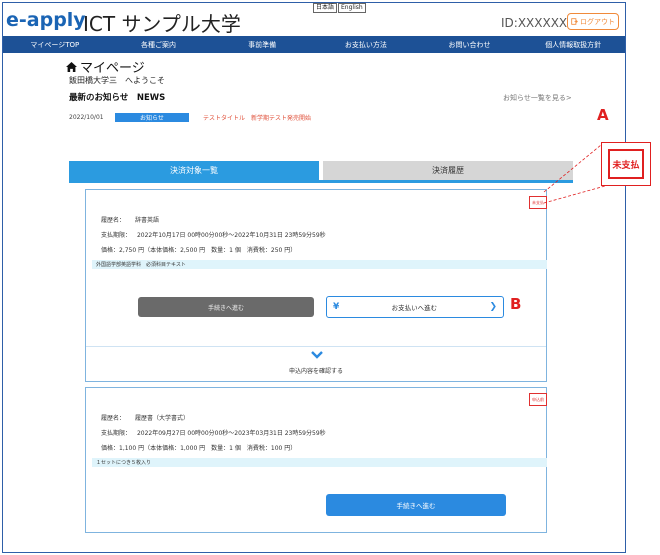 The height and width of the screenshot is (555, 660). I want to click on annotation-callout-text: 未支払, so click(626, 164).